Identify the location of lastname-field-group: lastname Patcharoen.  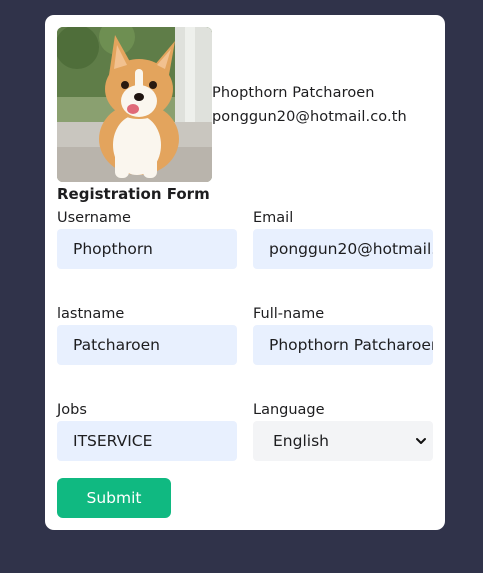
(147, 335).